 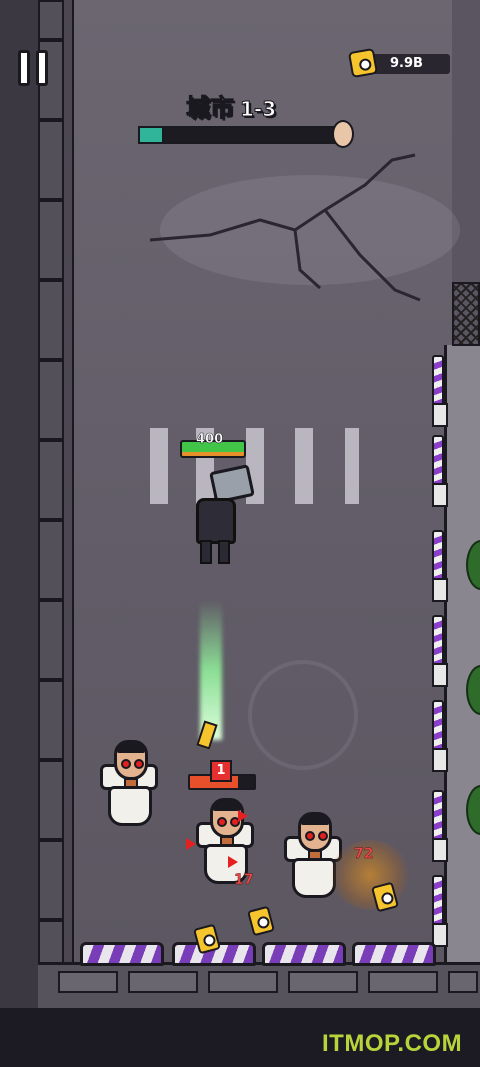 I want to click on road-manhole, so click(x=303, y=715).